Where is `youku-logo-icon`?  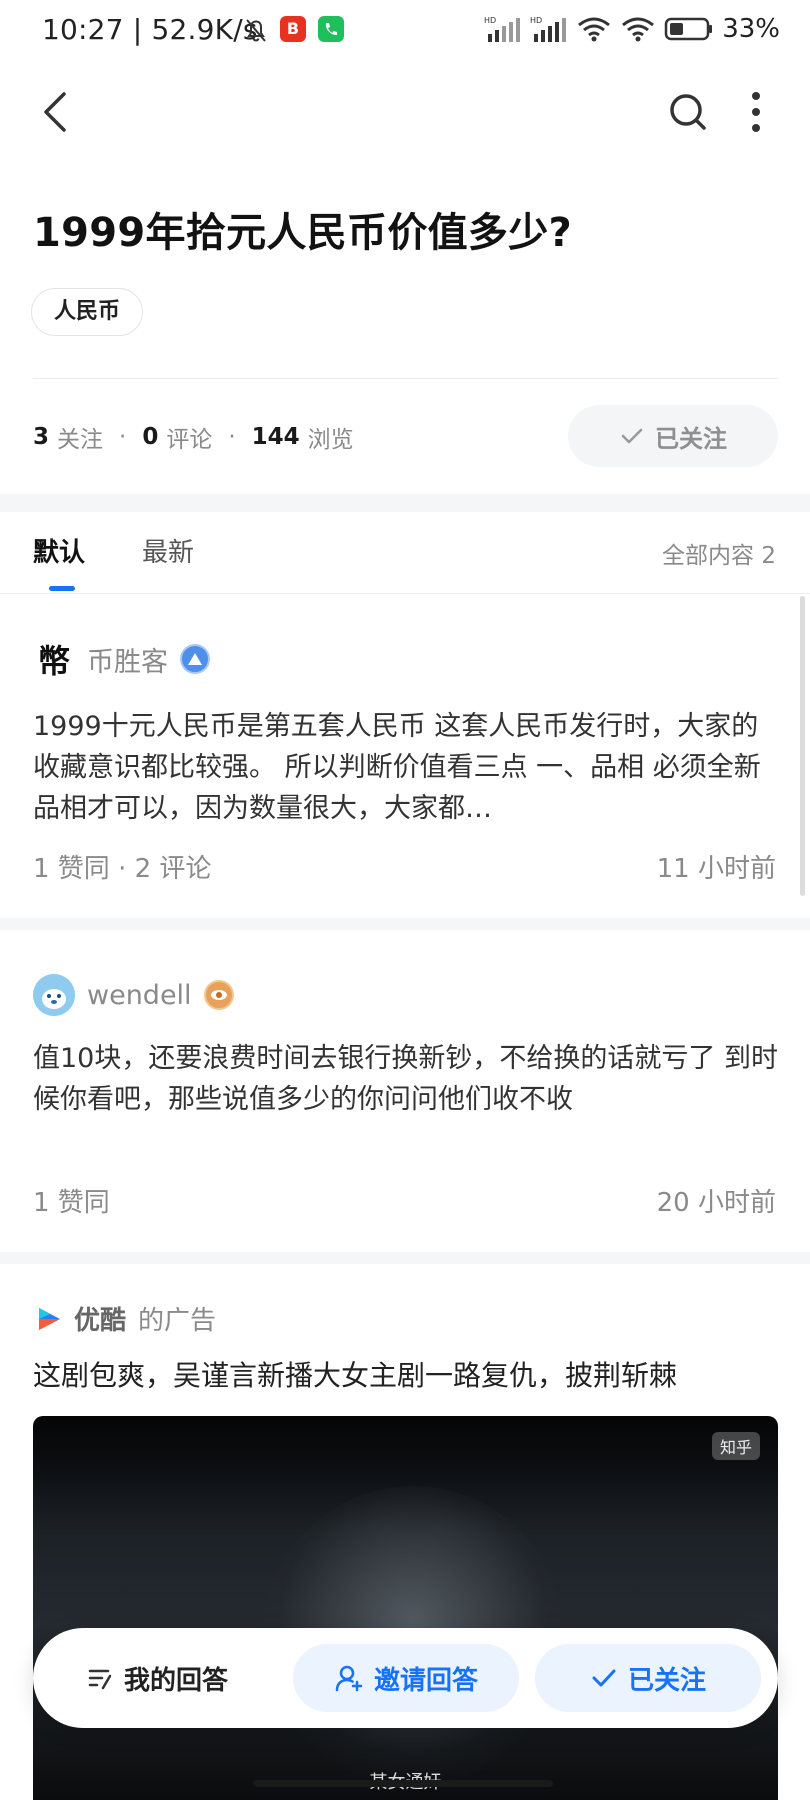
youku-logo-icon is located at coordinates (49, 1318).